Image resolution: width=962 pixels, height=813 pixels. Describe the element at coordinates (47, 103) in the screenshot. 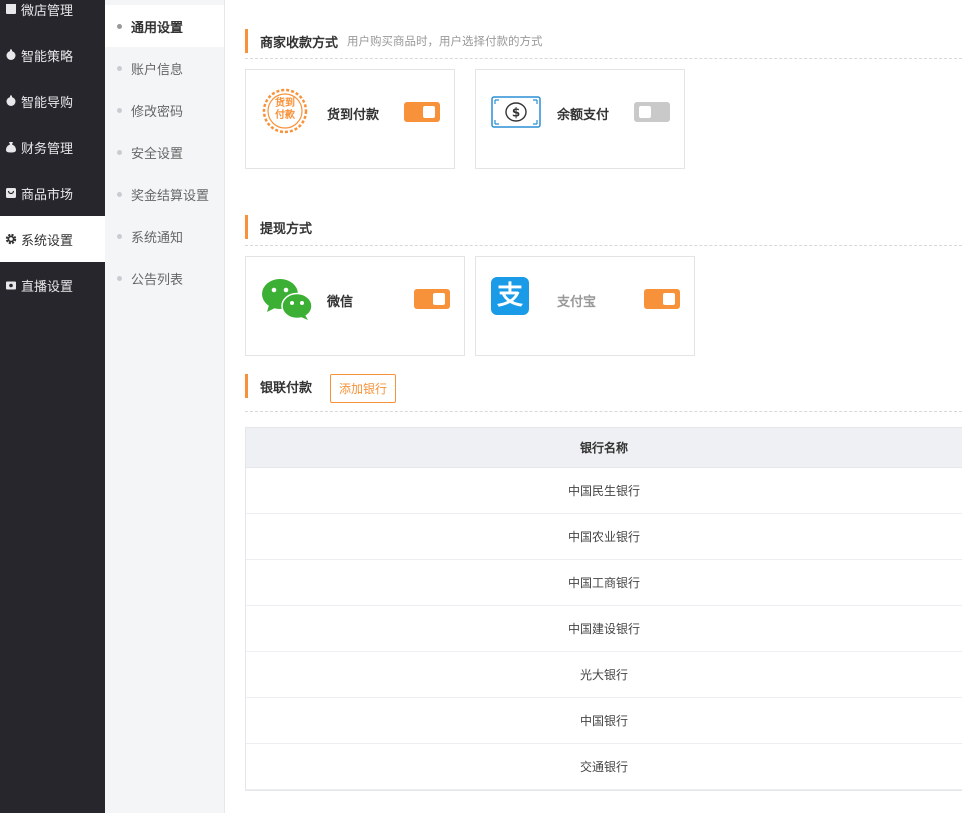

I see `sidebar-item-label: 智能导购` at that location.